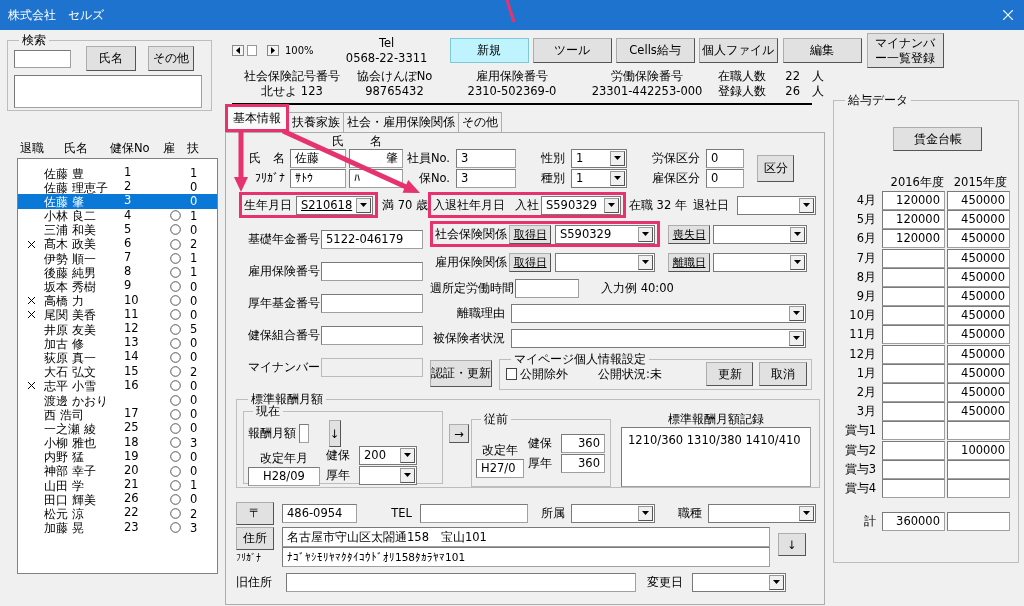 This screenshot has width=1024, height=606. What do you see at coordinates (117, 258) in the screenshot?
I see `employee-row: 伊勢 順一 7 1` at bounding box center [117, 258].